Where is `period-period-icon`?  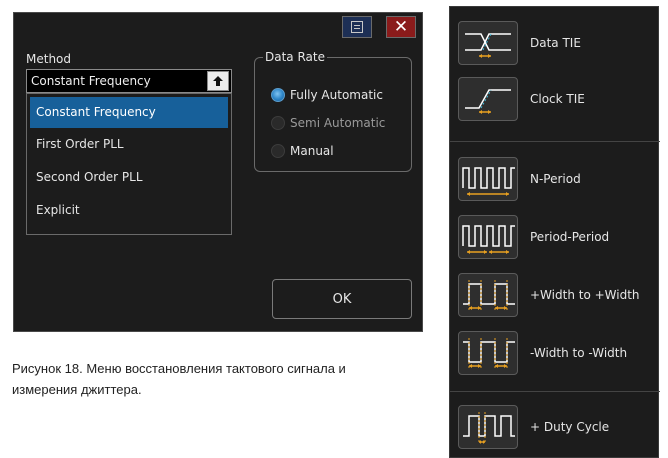
period-period-icon is located at coordinates (488, 237).